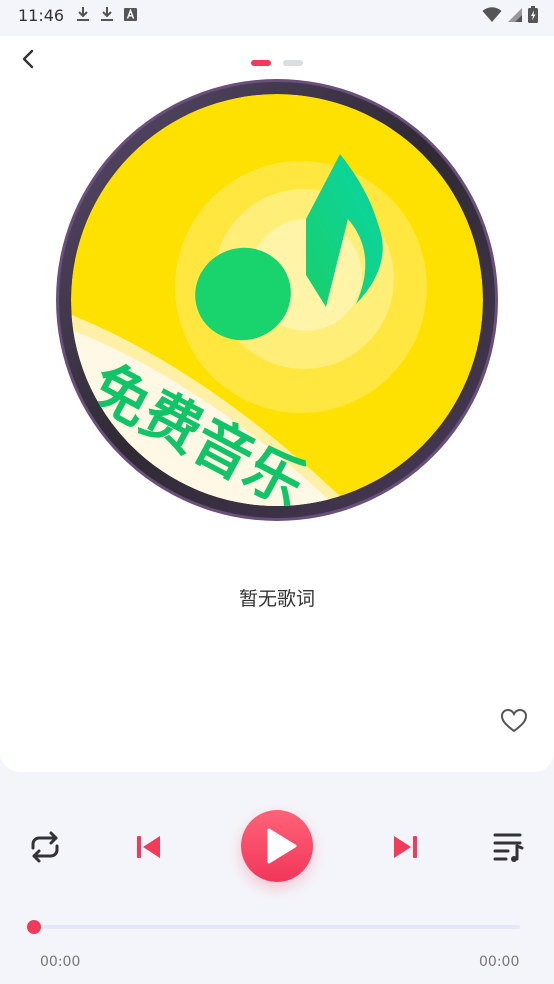 Image resolution: width=554 pixels, height=984 pixels. I want to click on battery-icon, so click(533, 14).